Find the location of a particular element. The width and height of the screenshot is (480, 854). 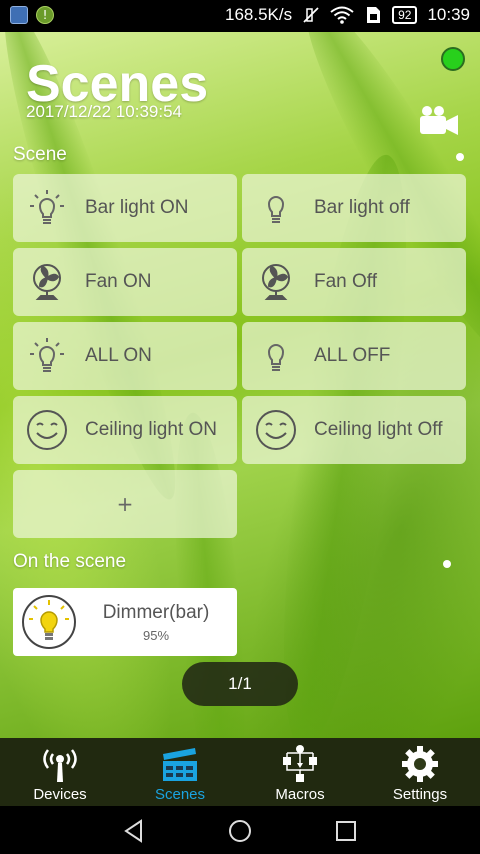

sim-icon is located at coordinates (374, 15).